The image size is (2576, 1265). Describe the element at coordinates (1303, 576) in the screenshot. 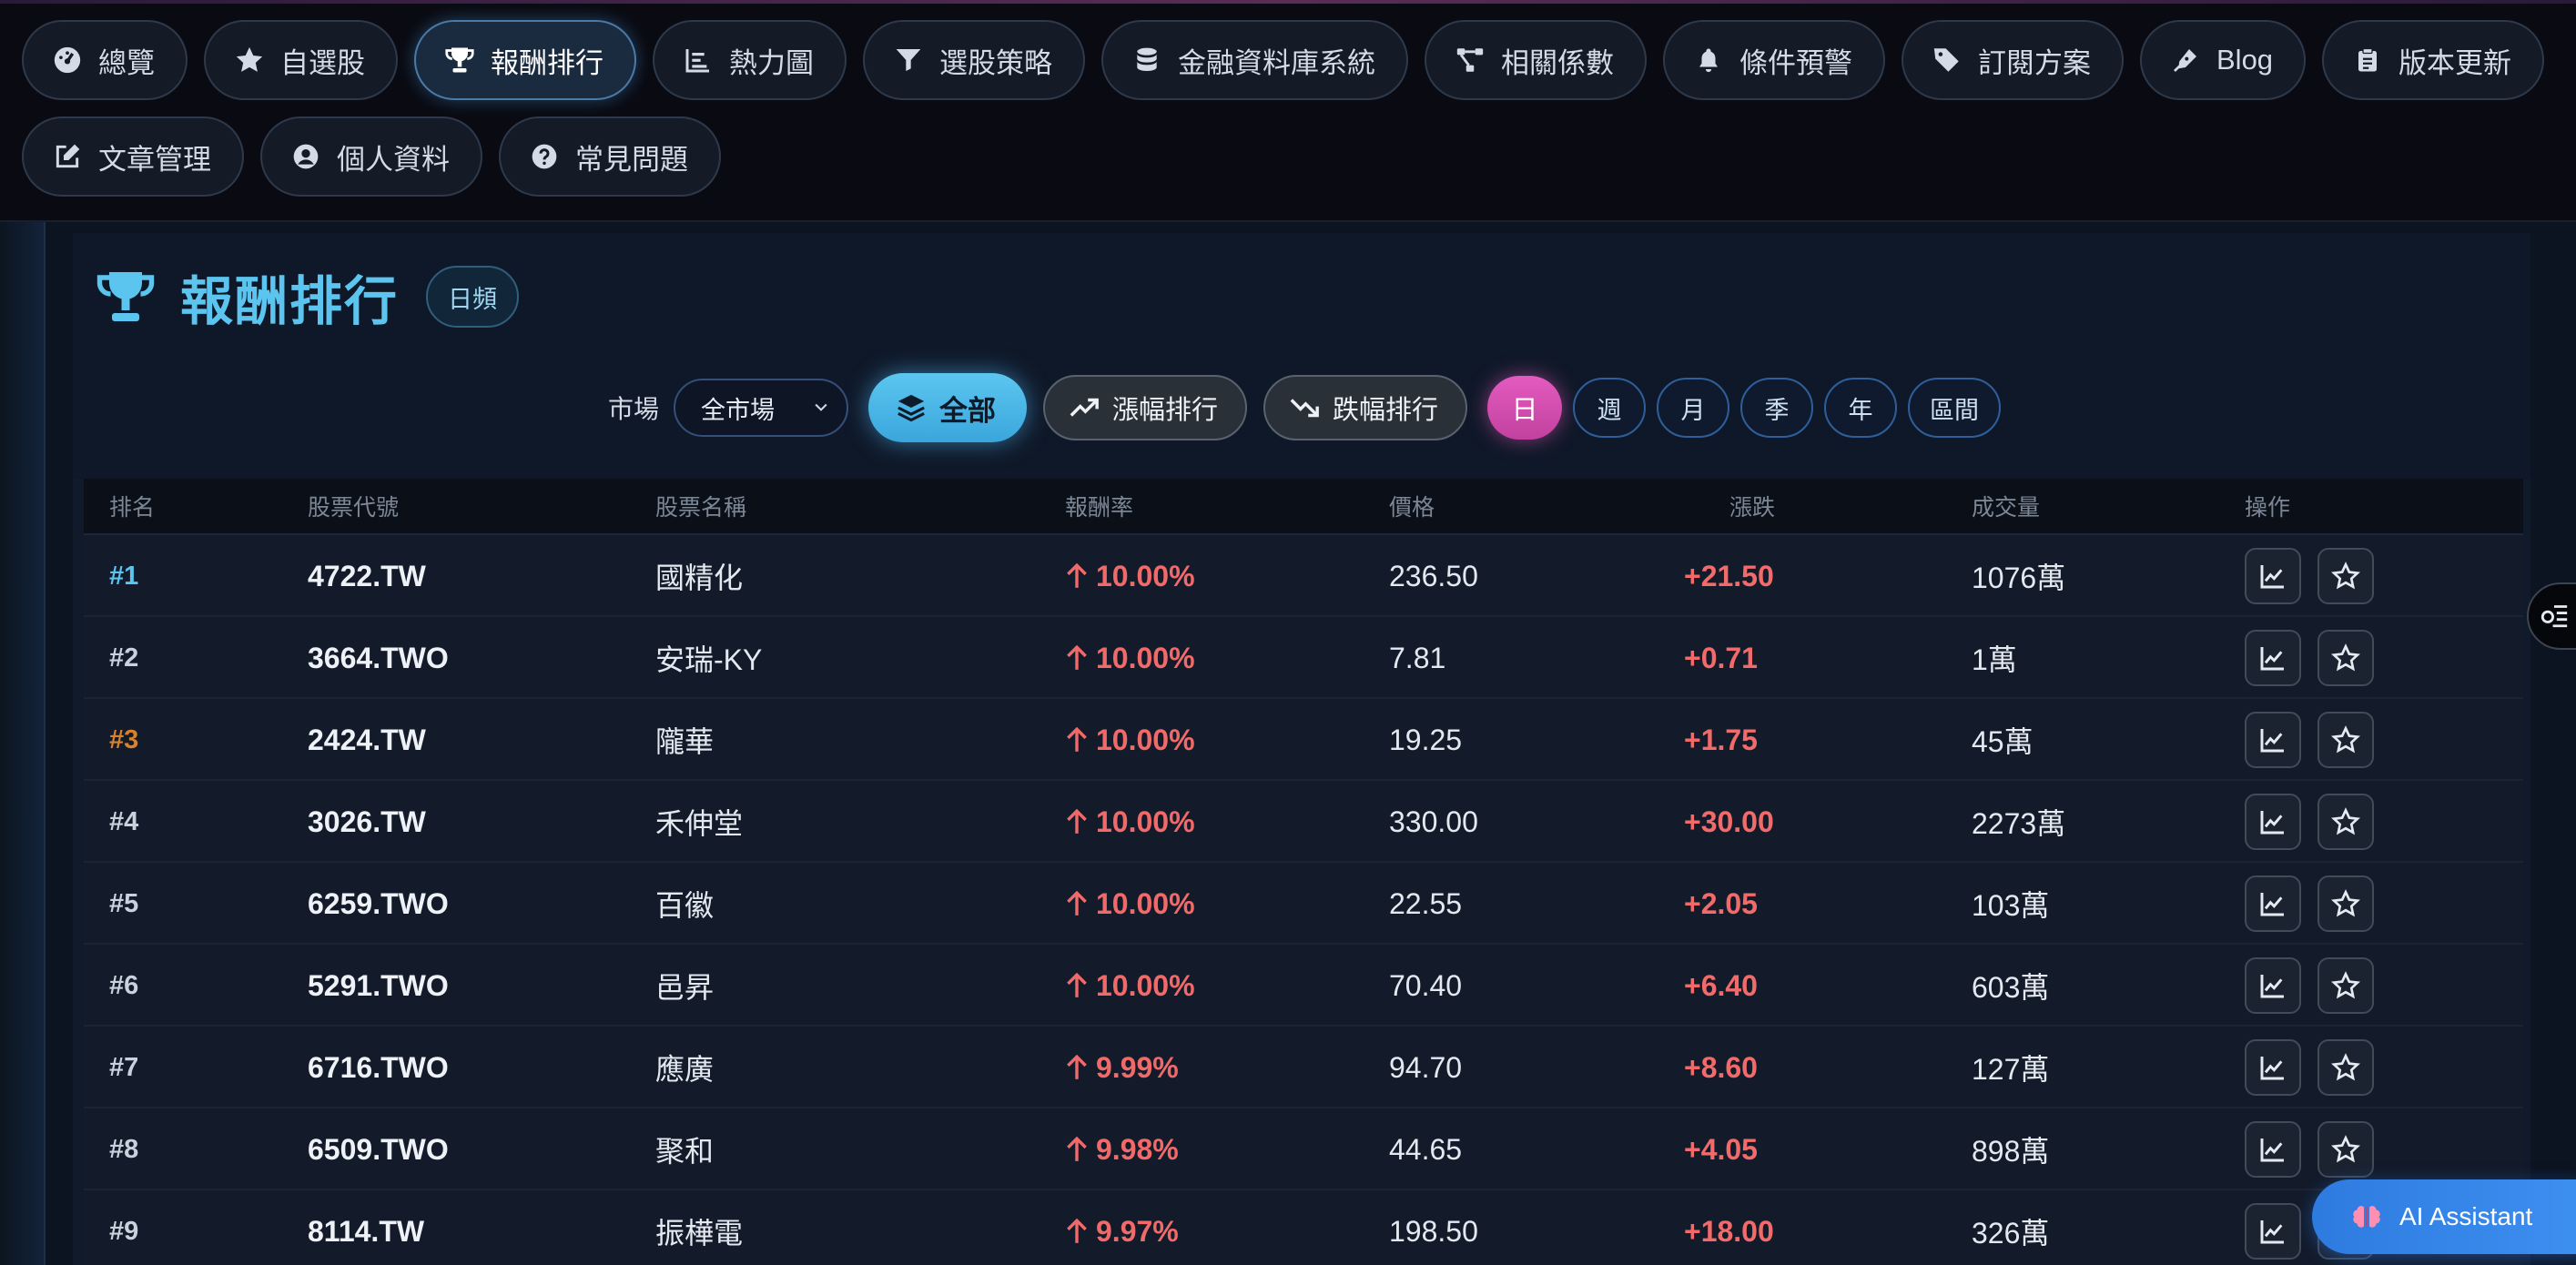

I see `table-row: #1 4722.TW 國精化 10.00% 236.50 +21.50 1076萬` at that location.